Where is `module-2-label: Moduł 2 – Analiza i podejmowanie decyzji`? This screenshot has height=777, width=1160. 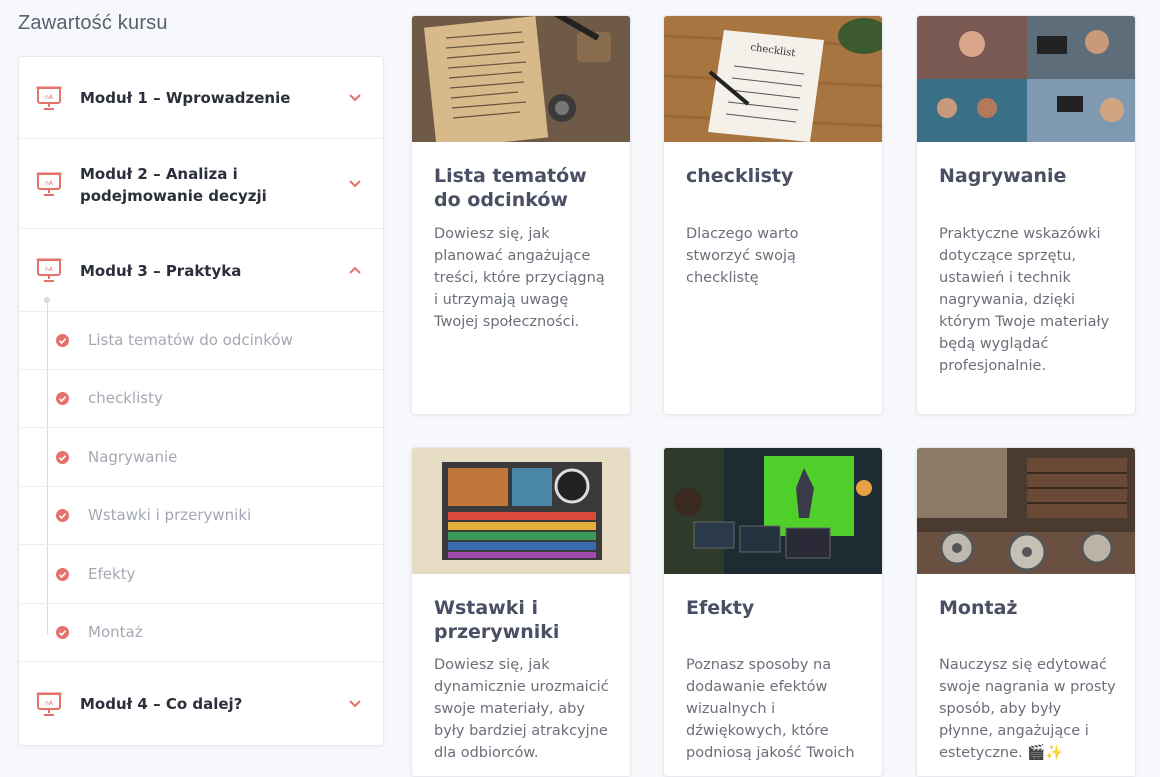 module-2-label: Moduł 2 – Analiza i podejmowanie decyzji is located at coordinates (173, 185).